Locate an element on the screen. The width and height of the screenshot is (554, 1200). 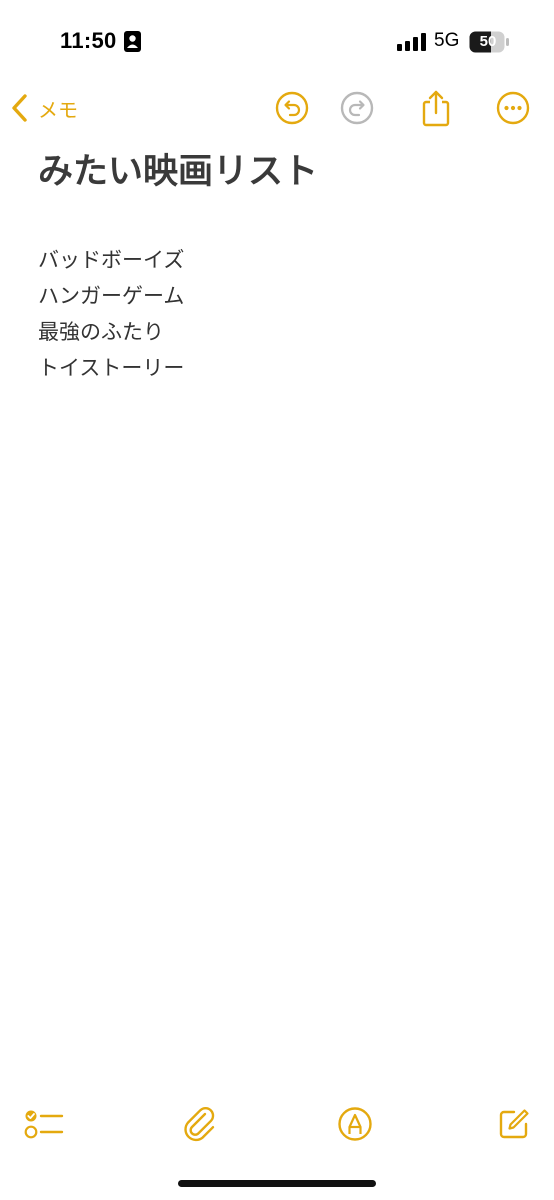
attach-button is located at coordinates (200, 1124).